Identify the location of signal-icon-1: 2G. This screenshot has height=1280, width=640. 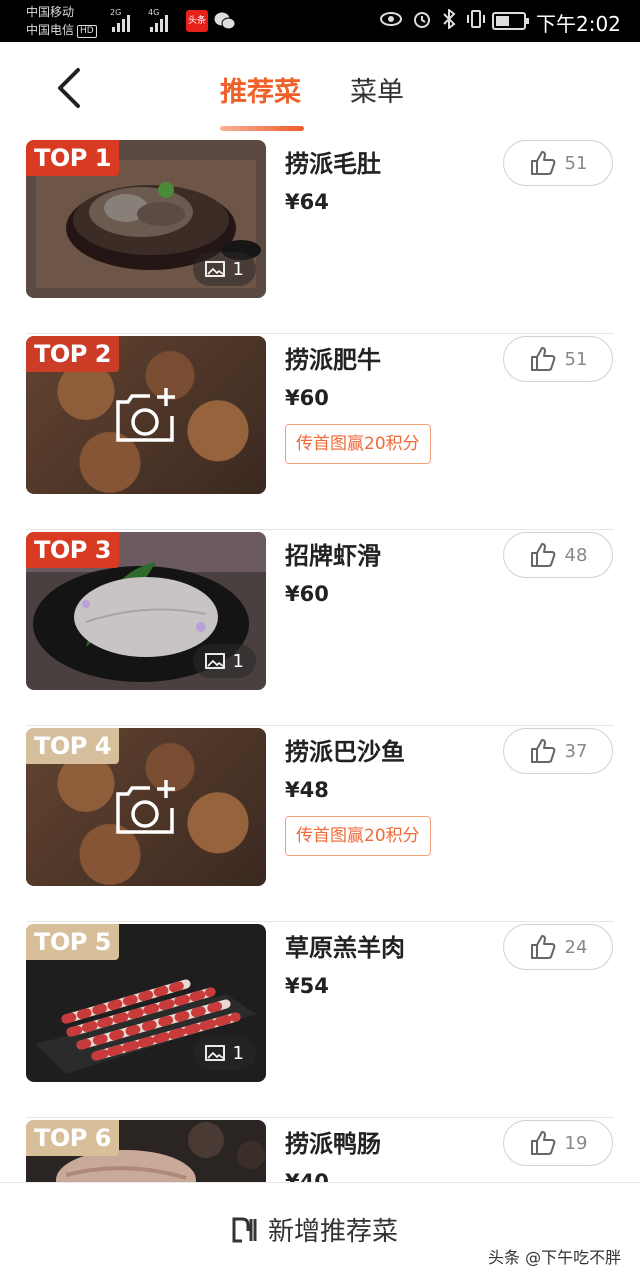
(120, 20).